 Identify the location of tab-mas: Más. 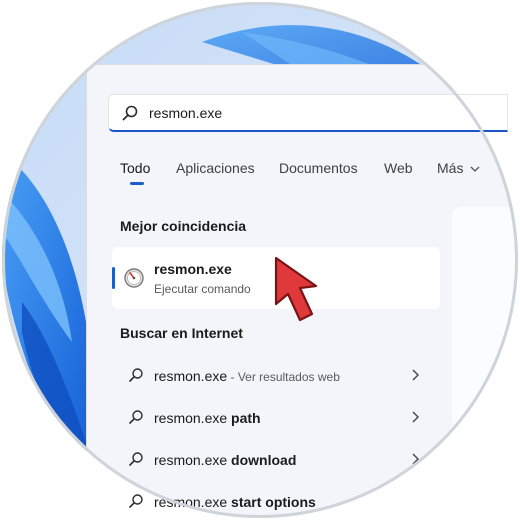
(458, 168).